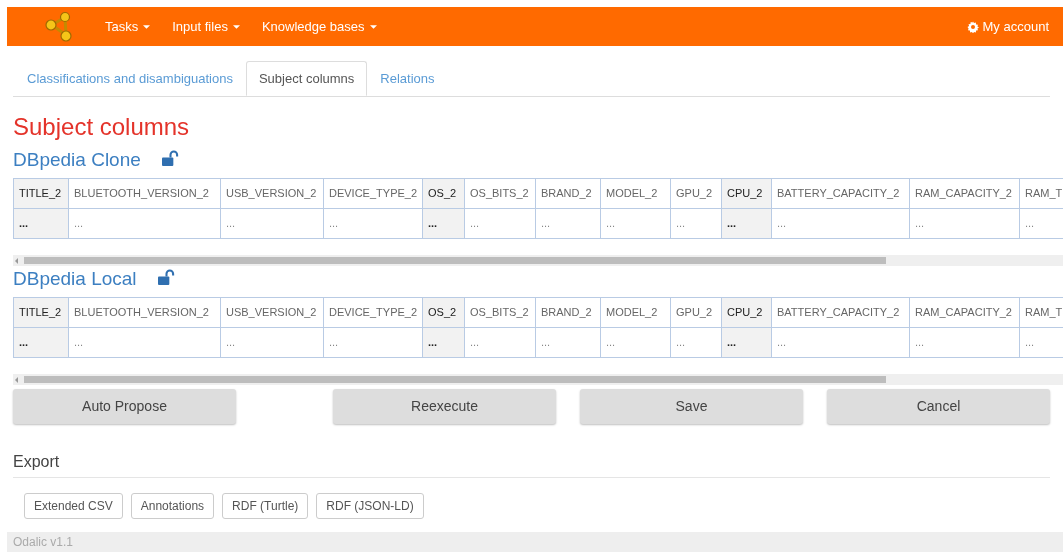  Describe the element at coordinates (102, 127) in the screenshot. I see `page-title: Subject columns` at that location.